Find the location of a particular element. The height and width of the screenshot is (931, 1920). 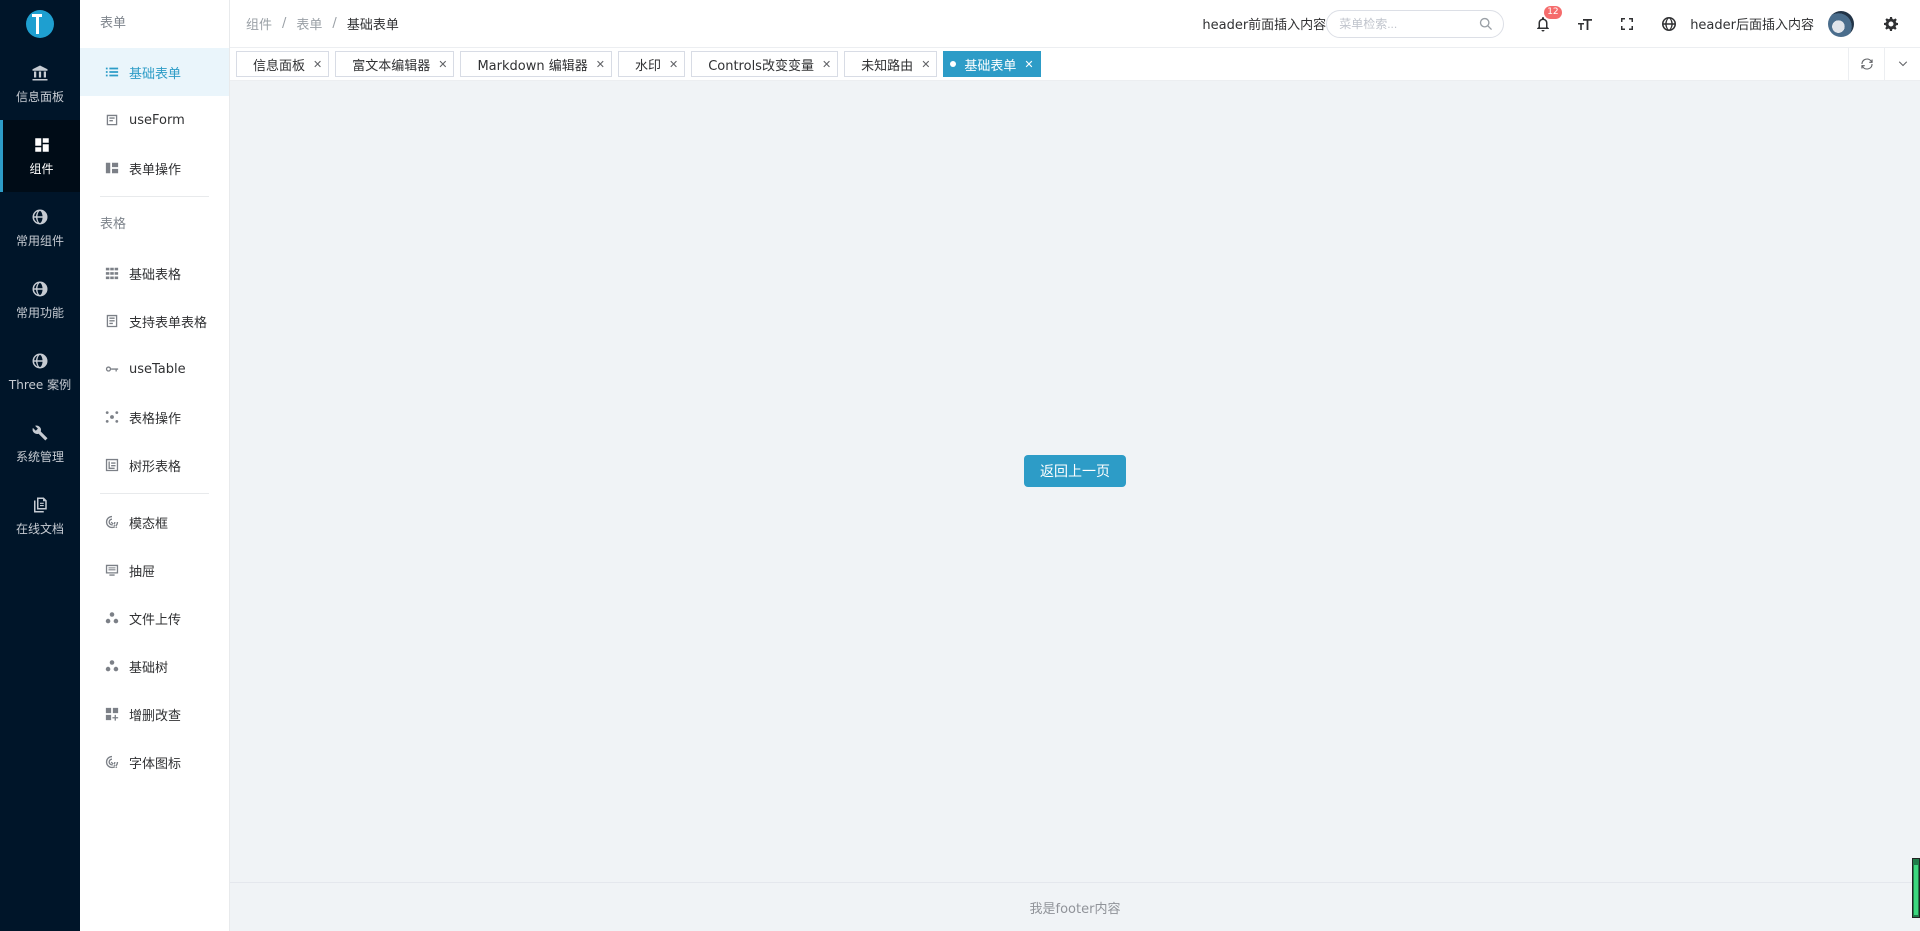

profile-icon is located at coordinates (112, 321).